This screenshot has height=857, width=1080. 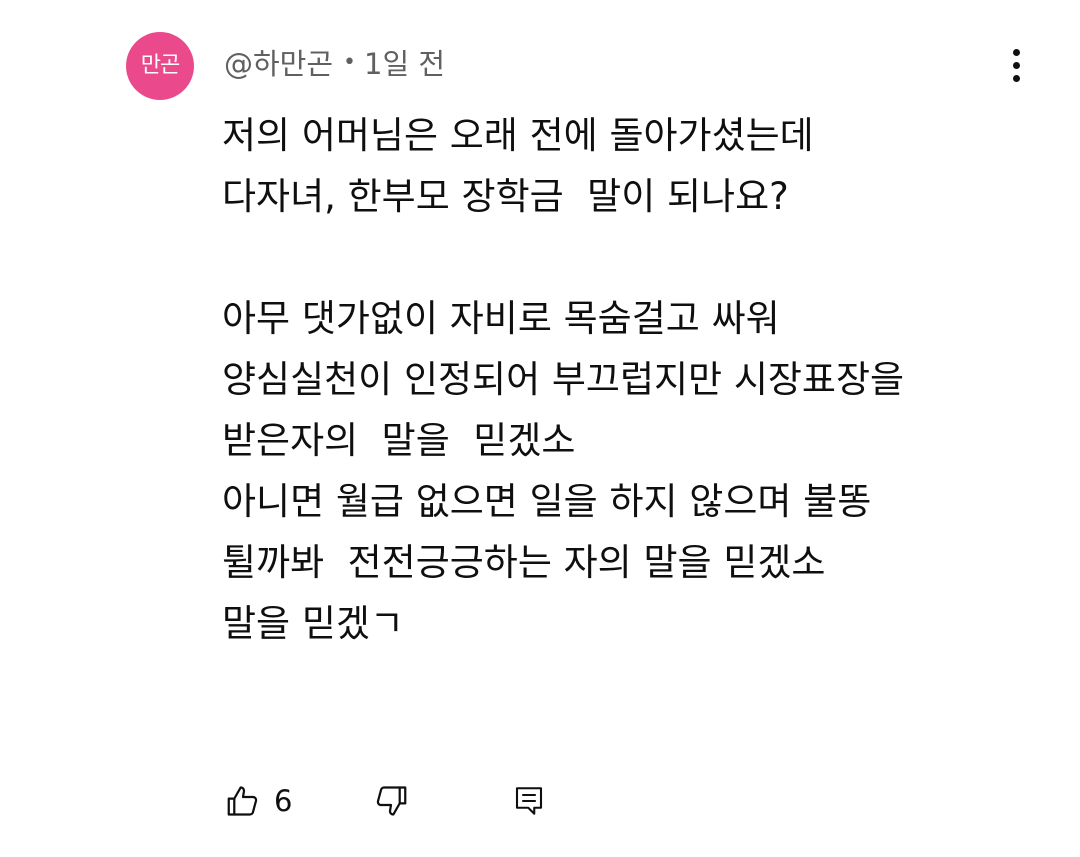 What do you see at coordinates (563, 379) in the screenshot?
I see `comment-line: 양심실천이 인정되어 부끄럽지만 시장표장을` at bounding box center [563, 379].